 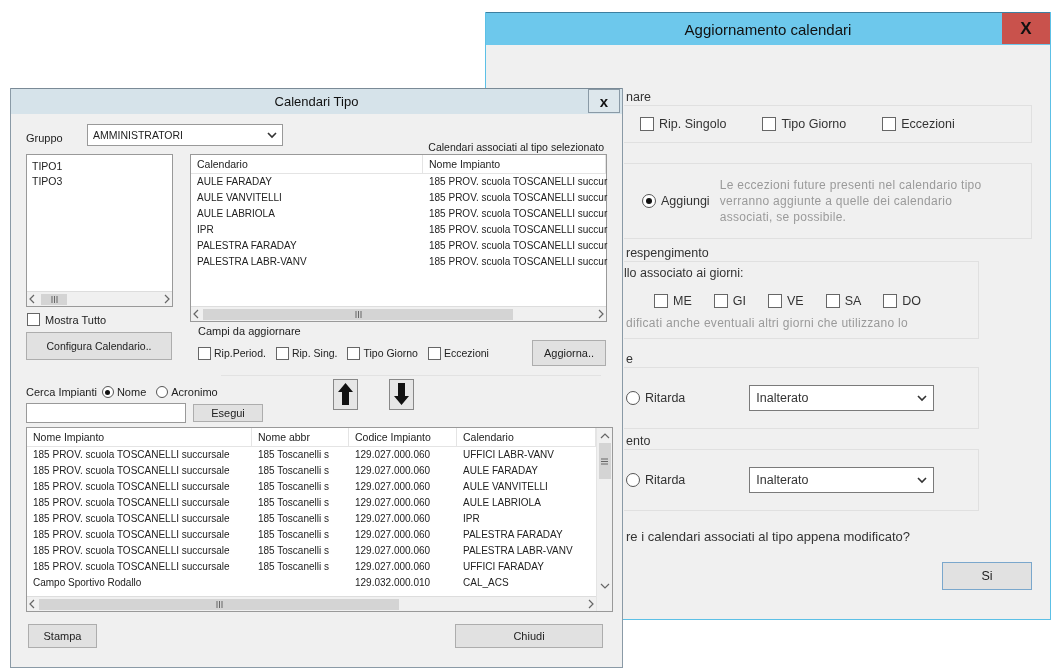 I want to click on group-label: e, so click(x=630, y=359).